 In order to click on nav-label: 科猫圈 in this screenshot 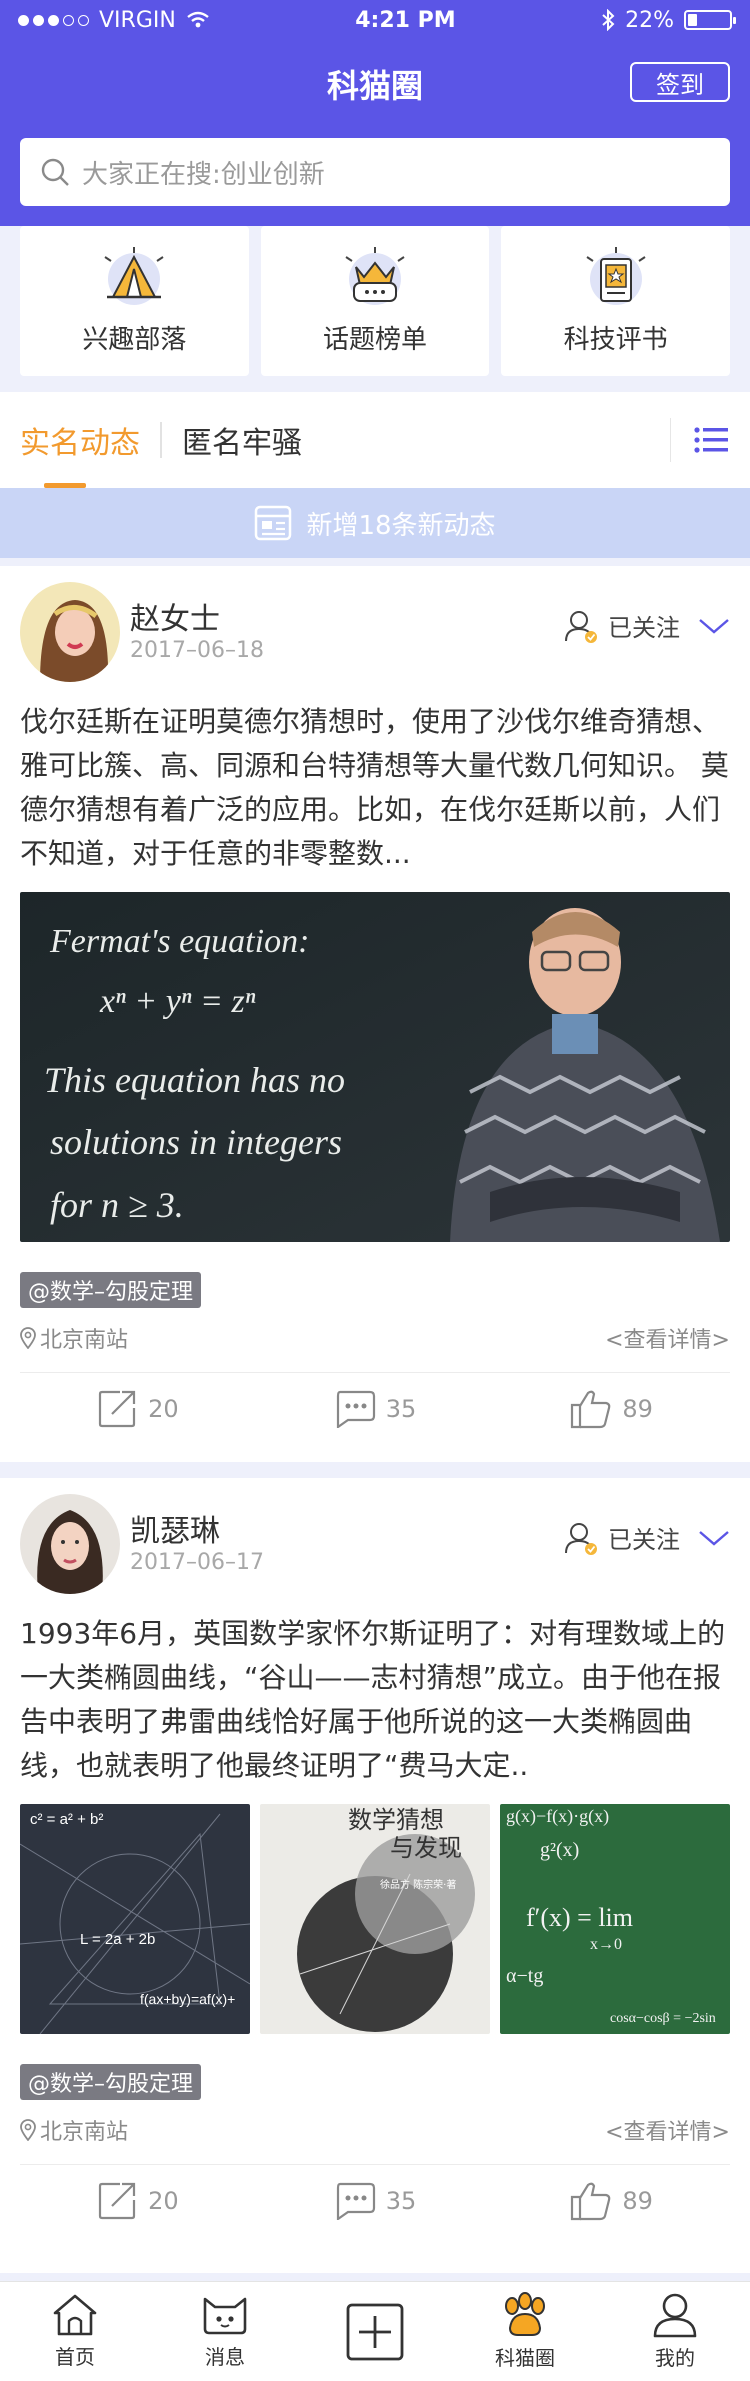, I will do `click(525, 2358)`.